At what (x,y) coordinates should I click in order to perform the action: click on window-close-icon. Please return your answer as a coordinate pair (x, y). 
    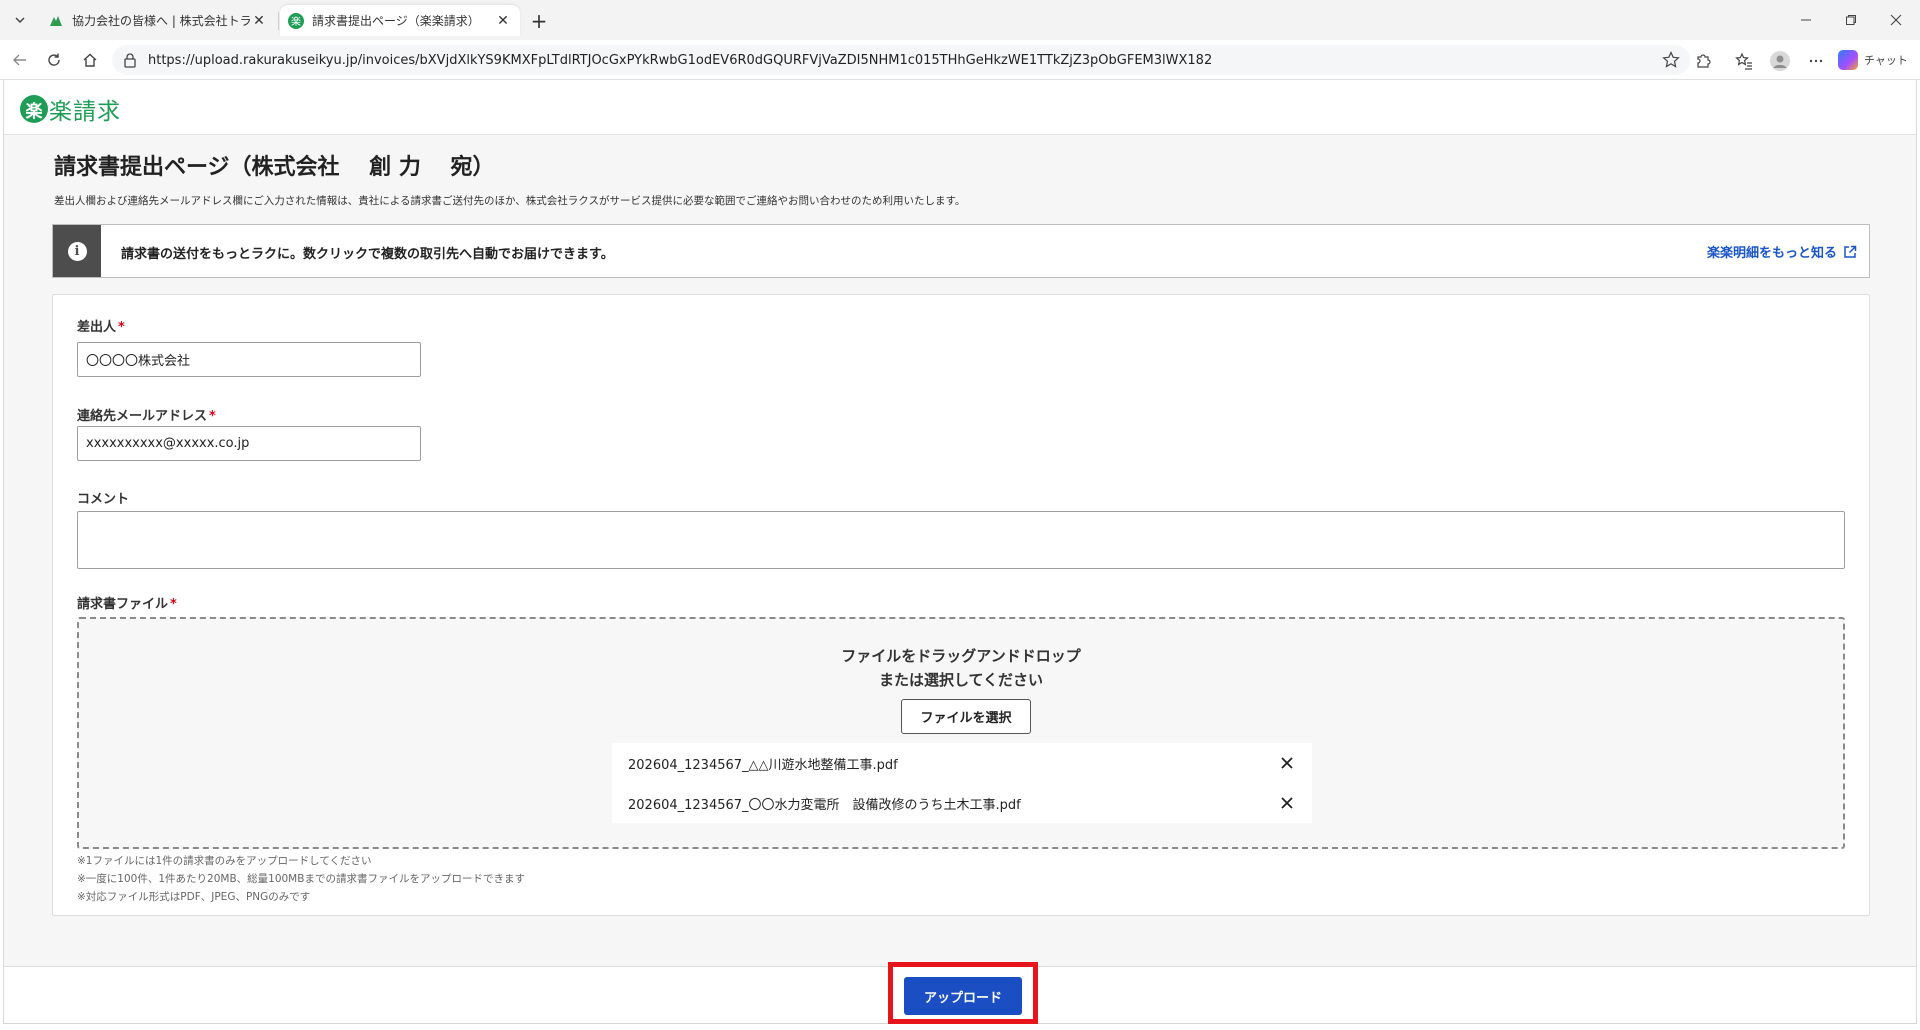
    Looking at the image, I should click on (1896, 20).